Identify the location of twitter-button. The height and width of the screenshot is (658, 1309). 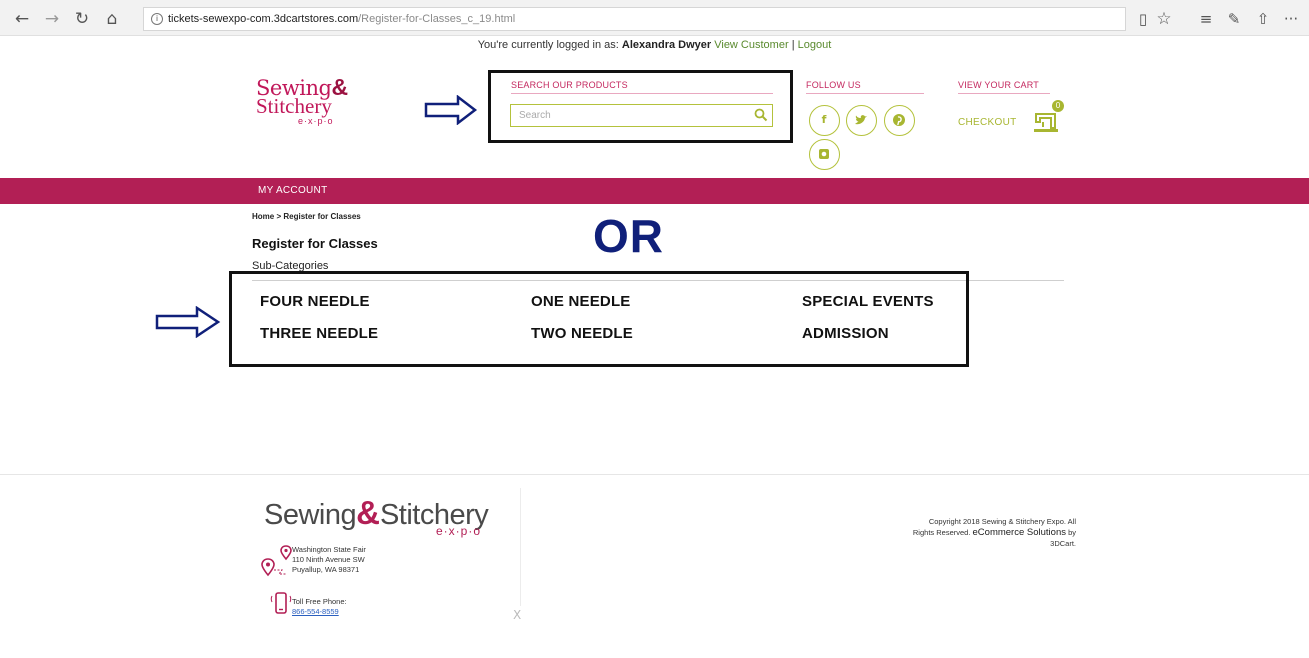
(861, 120).